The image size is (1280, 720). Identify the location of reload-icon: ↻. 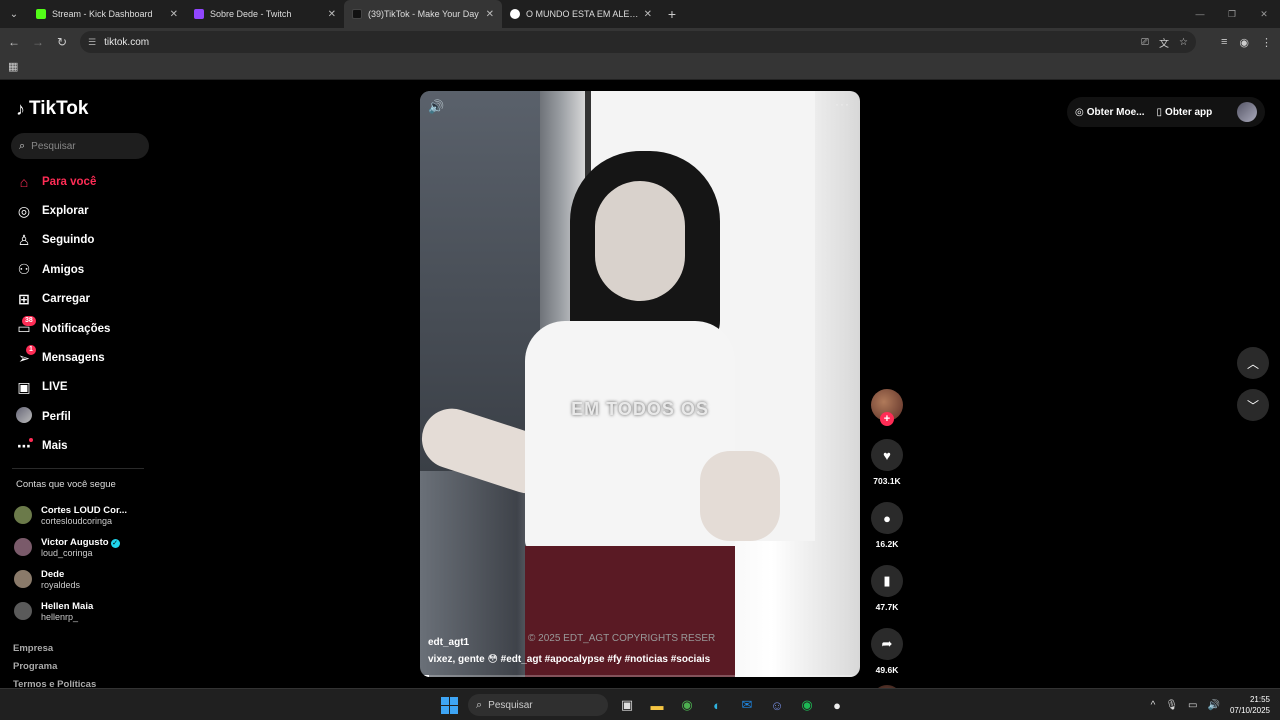
(62, 42).